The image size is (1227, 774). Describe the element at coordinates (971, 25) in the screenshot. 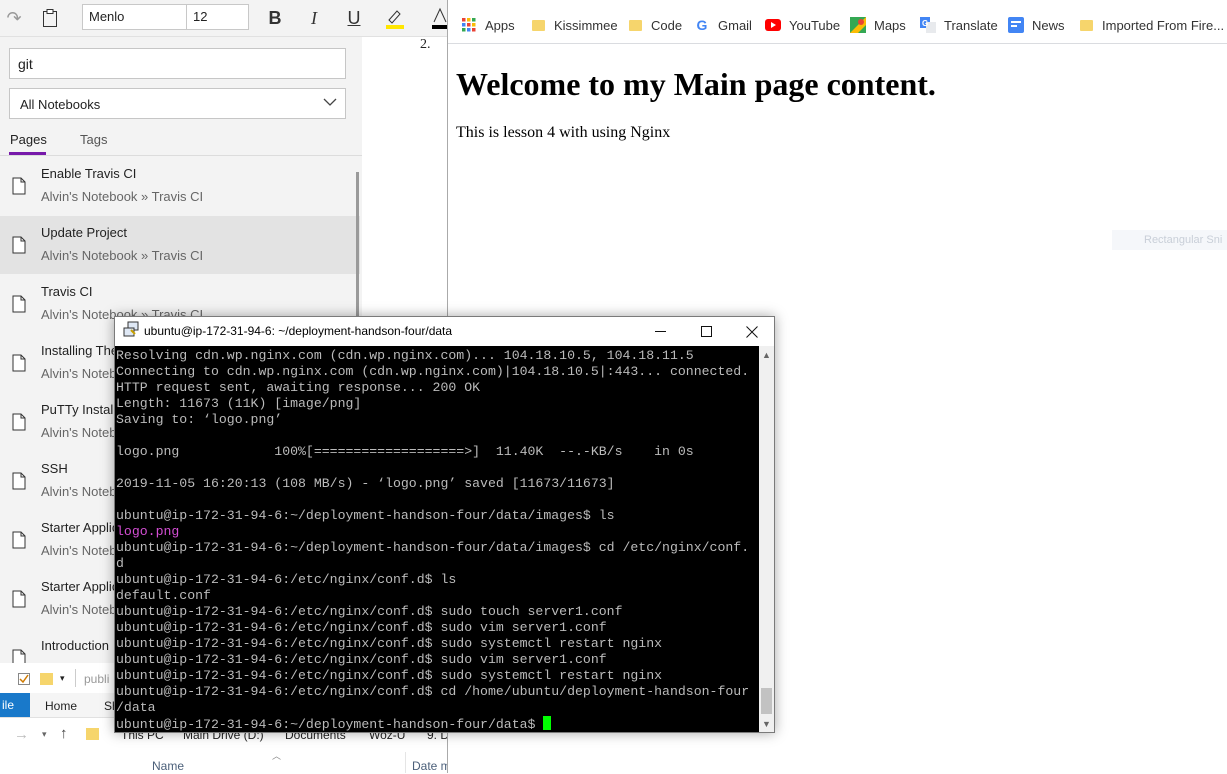

I see `bookmark-label: Translate` at that location.